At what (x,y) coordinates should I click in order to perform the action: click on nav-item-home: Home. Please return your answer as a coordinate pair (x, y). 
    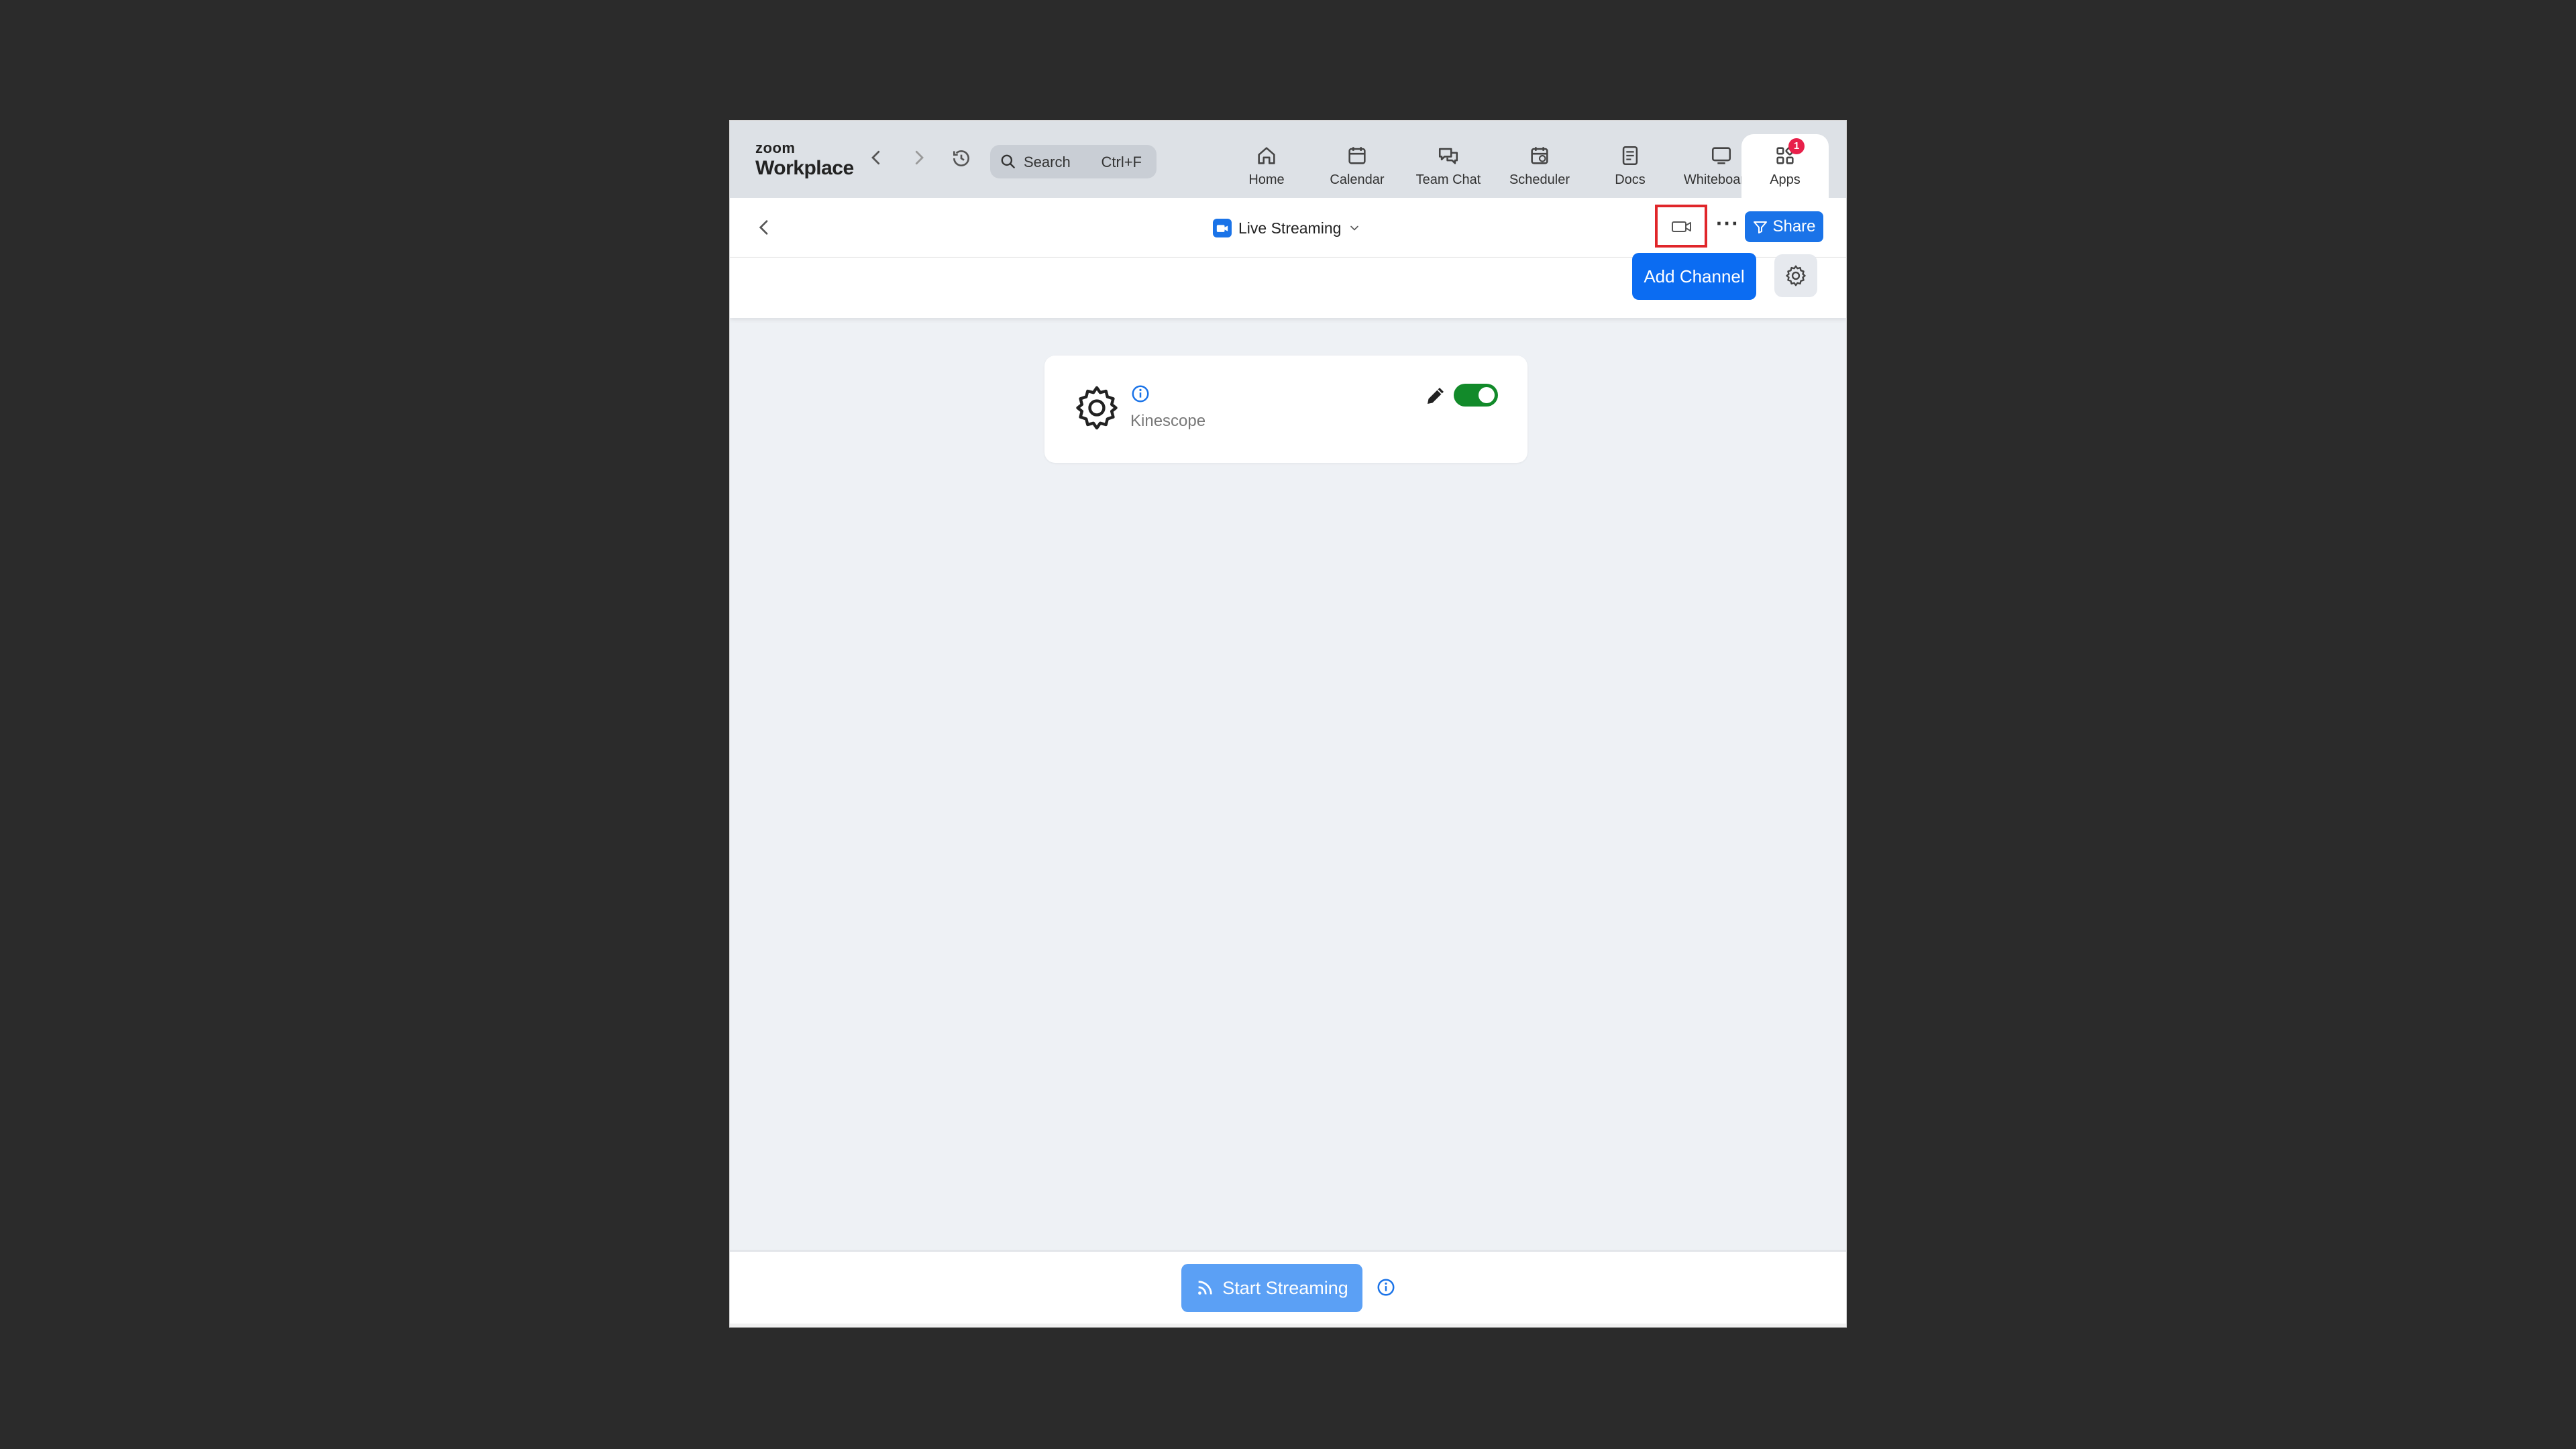
    Looking at the image, I should click on (1266, 164).